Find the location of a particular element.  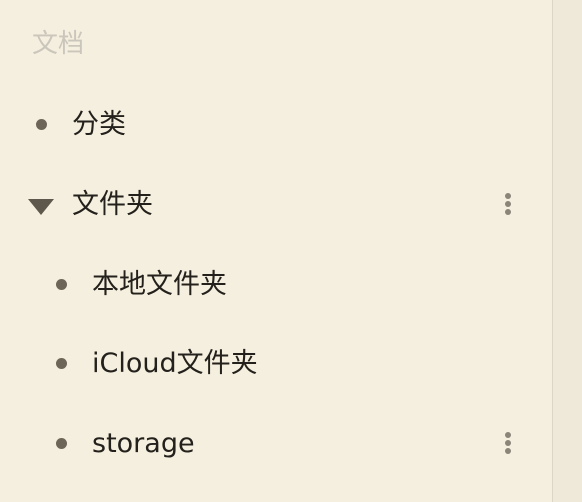

sidebar-item-local-folder: 本地文件夹 is located at coordinates (276, 285).